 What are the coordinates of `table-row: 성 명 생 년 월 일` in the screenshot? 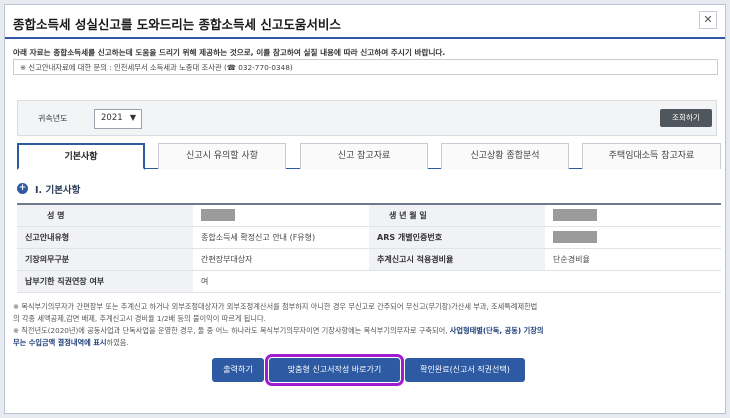 It's located at (369, 215).